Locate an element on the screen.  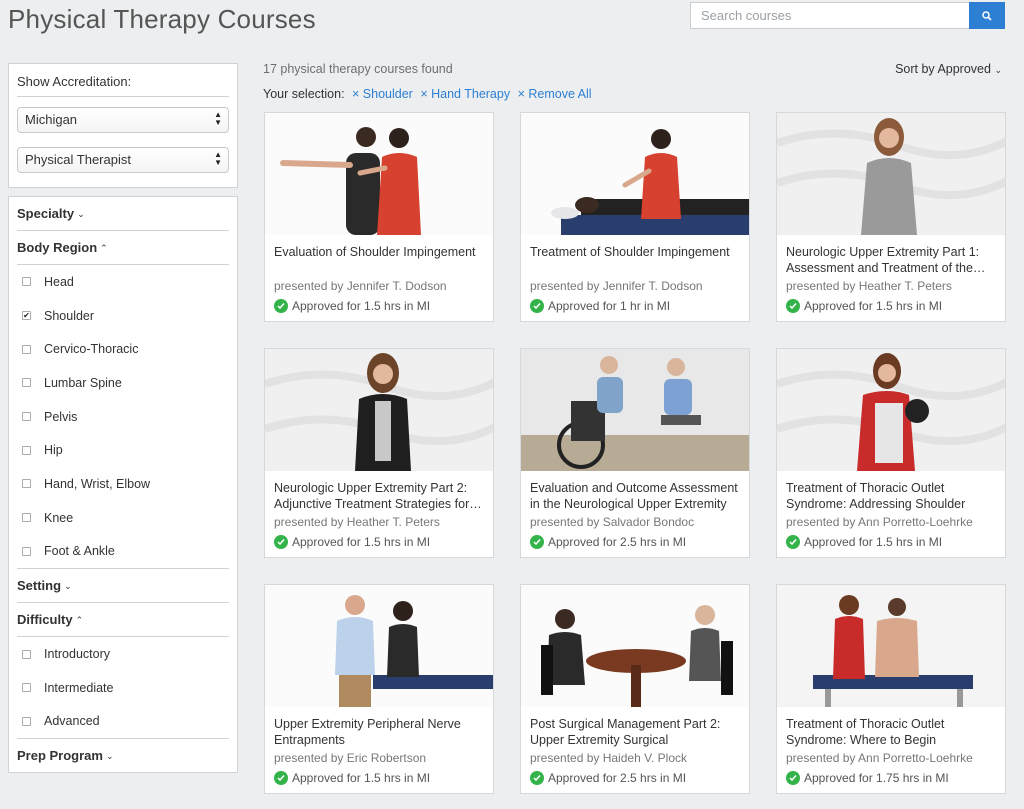
course-title: Treatment of Shoulder Impingement is located at coordinates (635, 260).